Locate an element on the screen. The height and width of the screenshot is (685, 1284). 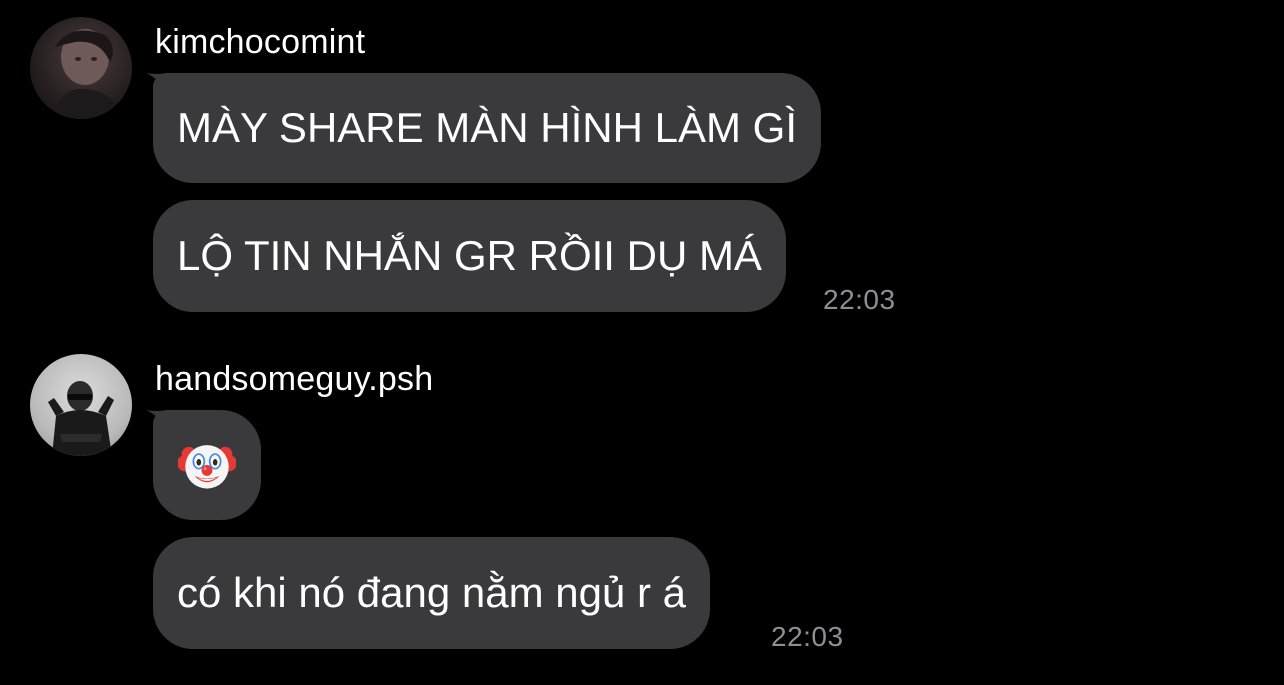
sender-username: kimchocomint is located at coordinates (260, 42).